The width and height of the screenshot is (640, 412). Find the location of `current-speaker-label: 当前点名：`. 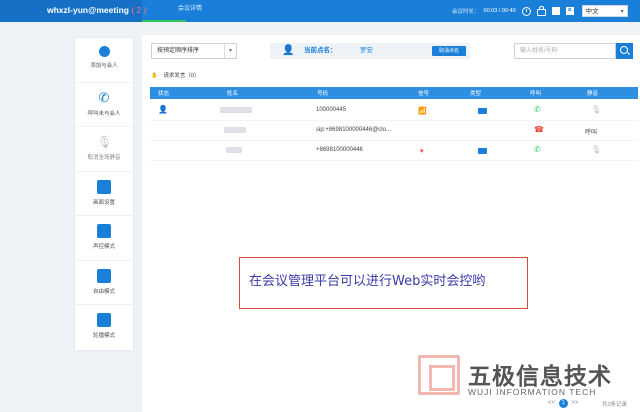

current-speaker-label: 当前点名： is located at coordinates (320, 50).